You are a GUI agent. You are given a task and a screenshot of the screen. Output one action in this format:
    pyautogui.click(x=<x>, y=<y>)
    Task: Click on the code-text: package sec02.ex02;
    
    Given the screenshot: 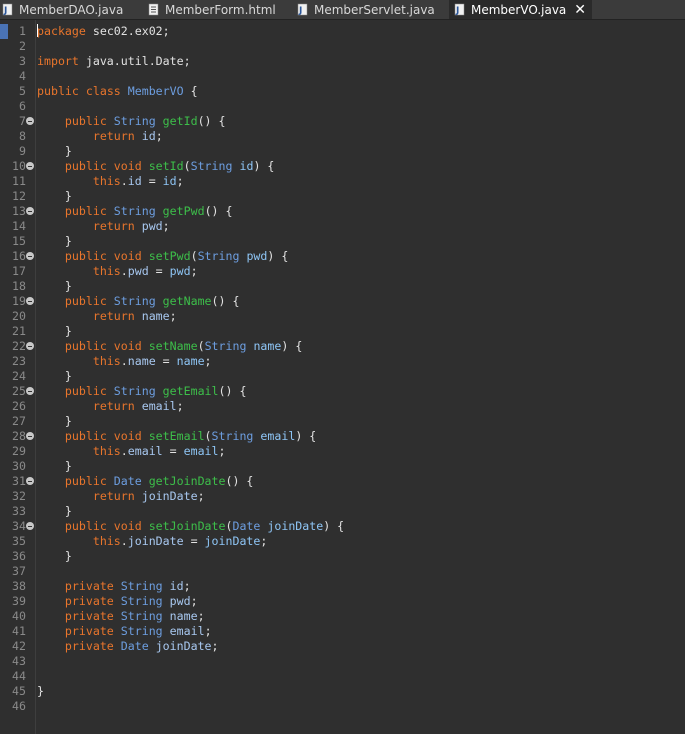 What is the action you would take?
    pyautogui.click(x=103, y=31)
    